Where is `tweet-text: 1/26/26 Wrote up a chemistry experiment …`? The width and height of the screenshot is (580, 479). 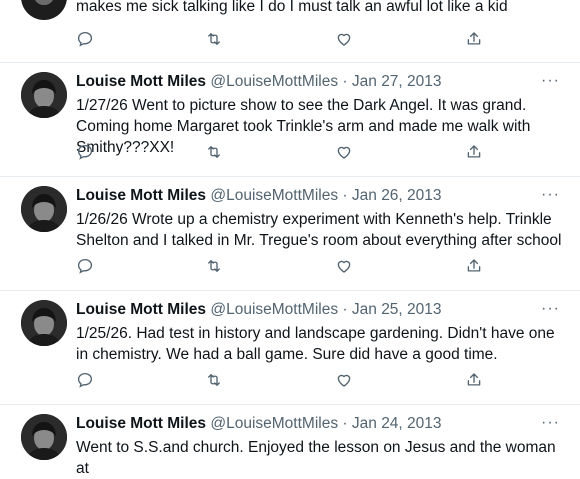
tweet-text: 1/26/26 Wrote up a chemistry experiment … is located at coordinates (319, 230).